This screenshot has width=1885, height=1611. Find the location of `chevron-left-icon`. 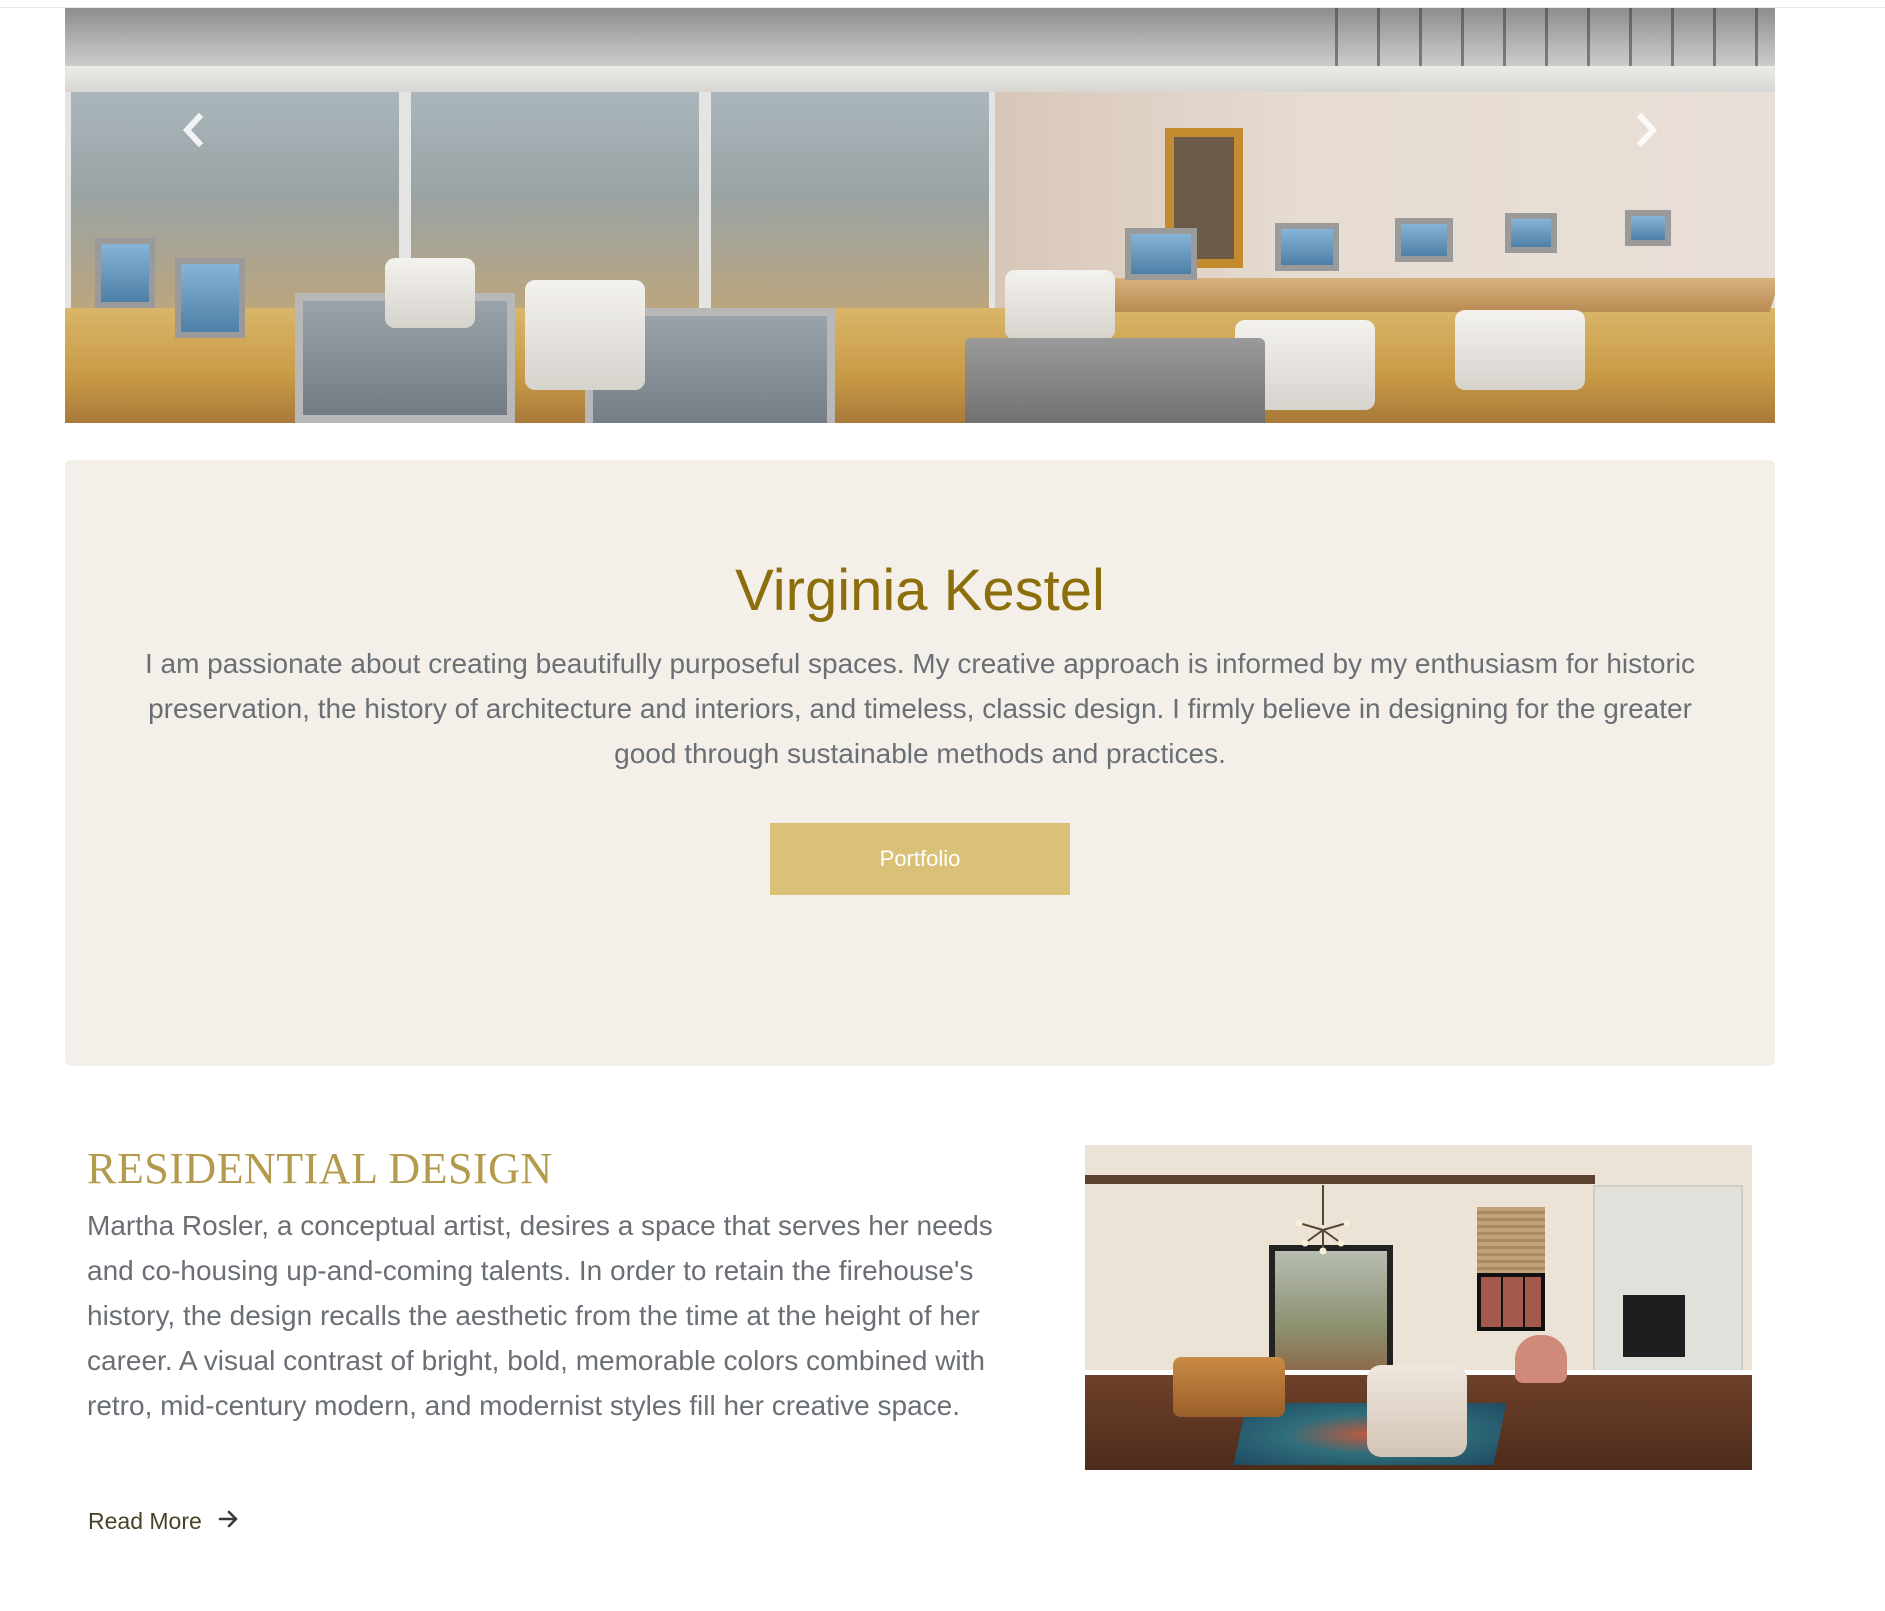

chevron-left-icon is located at coordinates (193, 130).